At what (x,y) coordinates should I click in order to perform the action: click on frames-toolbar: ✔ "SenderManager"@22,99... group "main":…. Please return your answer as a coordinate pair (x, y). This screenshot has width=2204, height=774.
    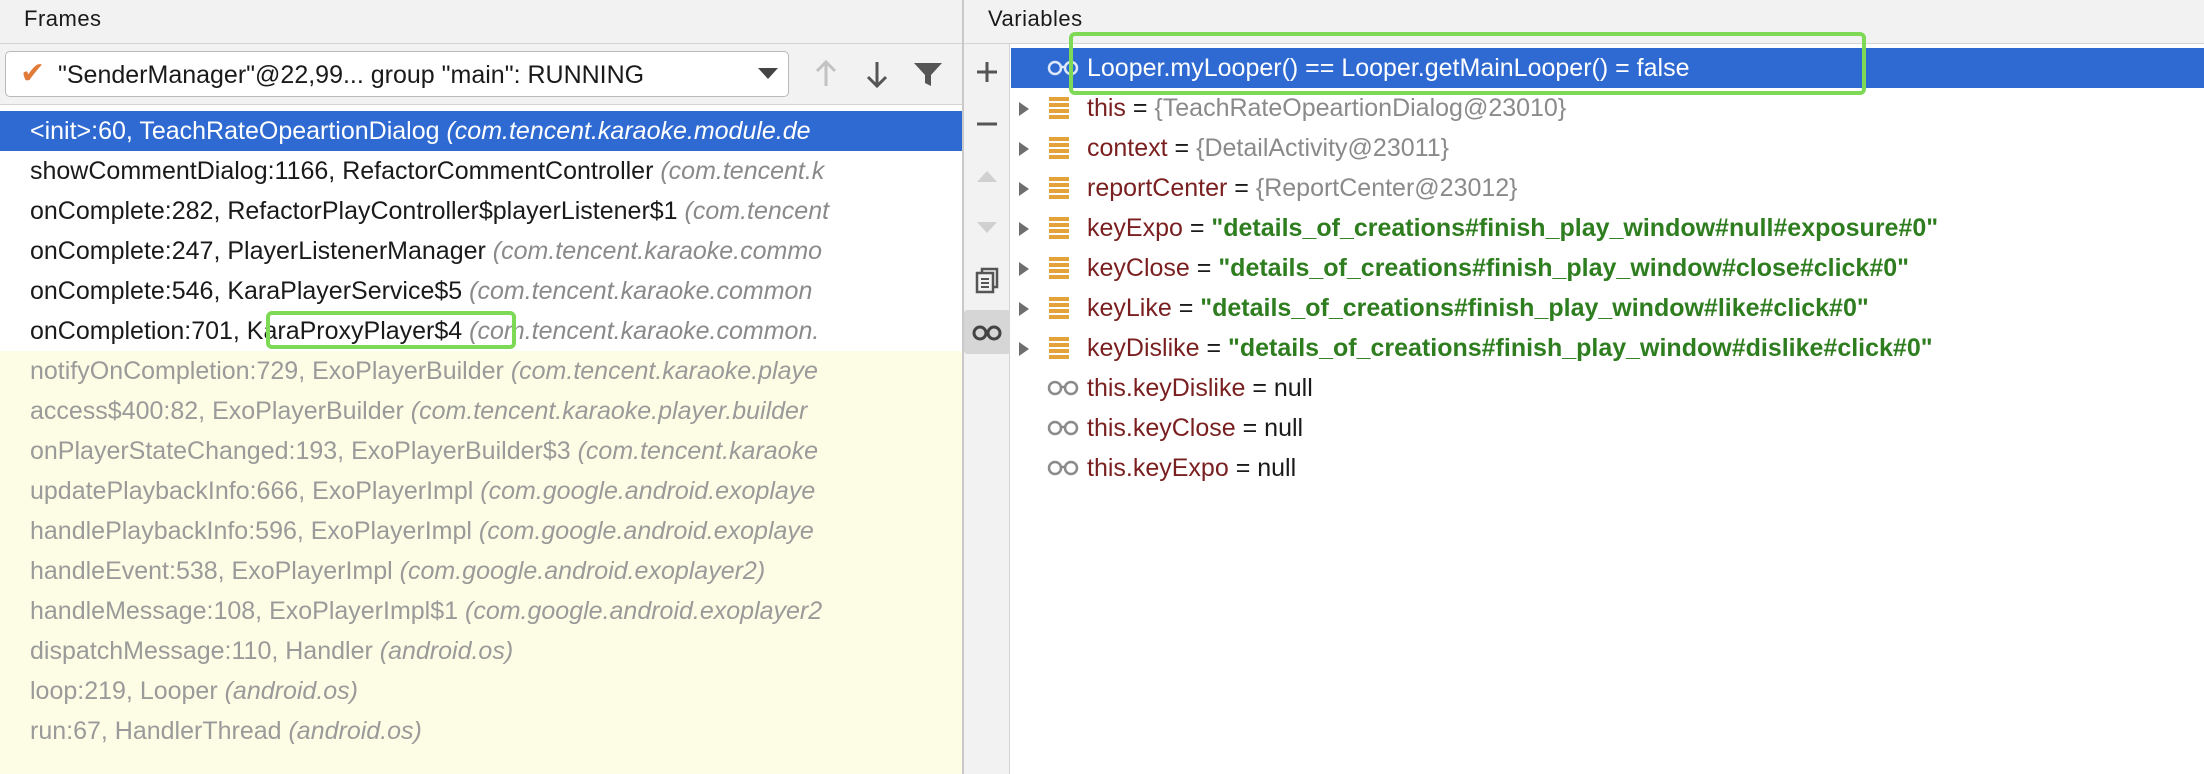
    Looking at the image, I should click on (481, 74).